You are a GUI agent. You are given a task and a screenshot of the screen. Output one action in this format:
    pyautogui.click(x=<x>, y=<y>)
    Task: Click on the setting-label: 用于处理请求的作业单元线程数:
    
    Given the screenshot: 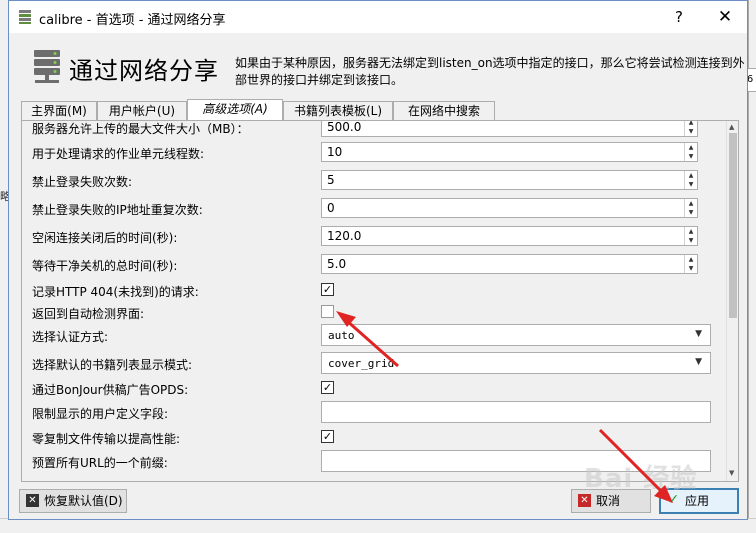 What is the action you would take?
    pyautogui.click(x=118, y=154)
    